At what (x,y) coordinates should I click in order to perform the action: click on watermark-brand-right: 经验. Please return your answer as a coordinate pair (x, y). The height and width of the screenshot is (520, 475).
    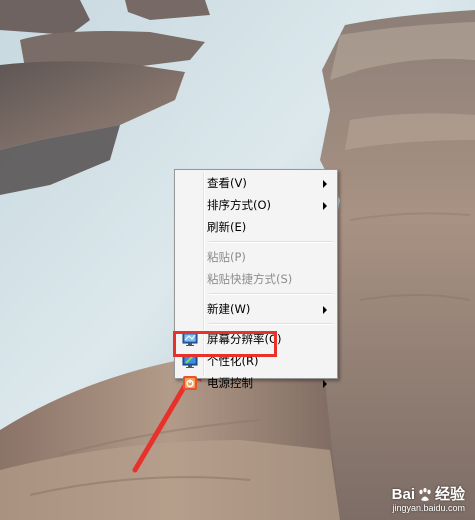
    Looking at the image, I should click on (449, 494).